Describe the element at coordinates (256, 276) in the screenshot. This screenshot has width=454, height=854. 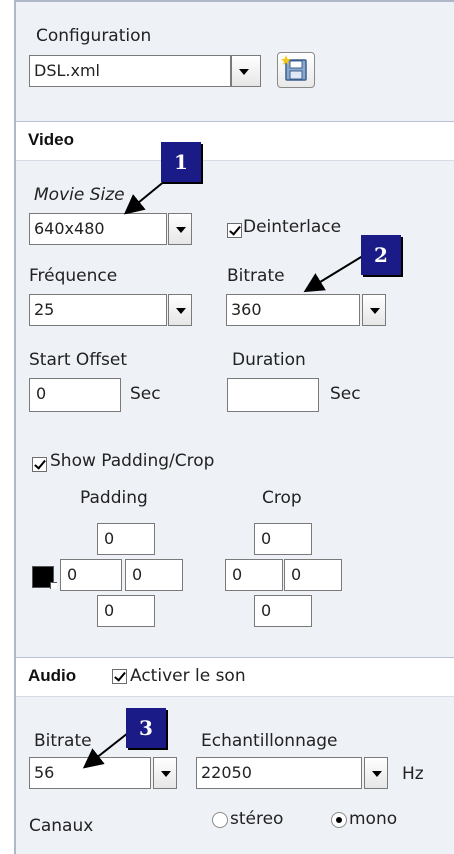
I see `video-bitrate-label: Bitrate` at that location.